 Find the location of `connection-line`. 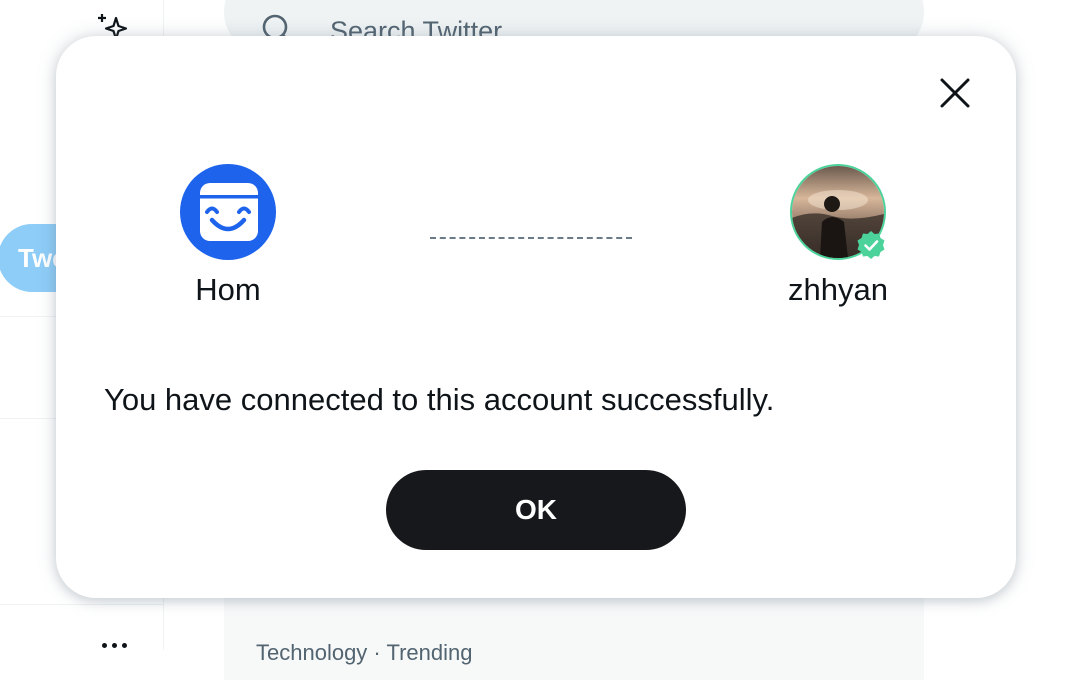

connection-line is located at coordinates (531, 238).